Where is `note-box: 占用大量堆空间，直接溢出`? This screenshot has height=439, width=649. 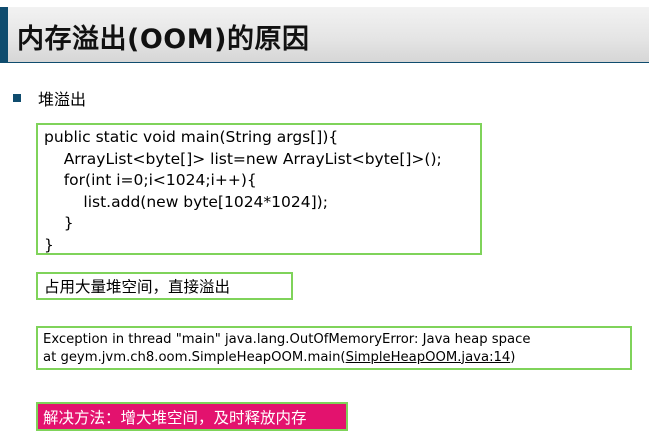 note-box: 占用大量堆空间，直接溢出 is located at coordinates (164, 286).